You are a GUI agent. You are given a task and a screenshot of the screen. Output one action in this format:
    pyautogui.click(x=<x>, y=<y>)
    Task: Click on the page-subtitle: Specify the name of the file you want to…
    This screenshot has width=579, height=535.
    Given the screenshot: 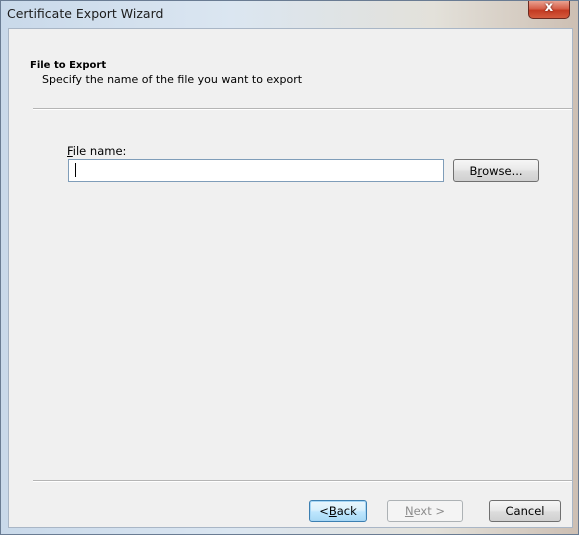 What is the action you would take?
    pyautogui.click(x=172, y=79)
    